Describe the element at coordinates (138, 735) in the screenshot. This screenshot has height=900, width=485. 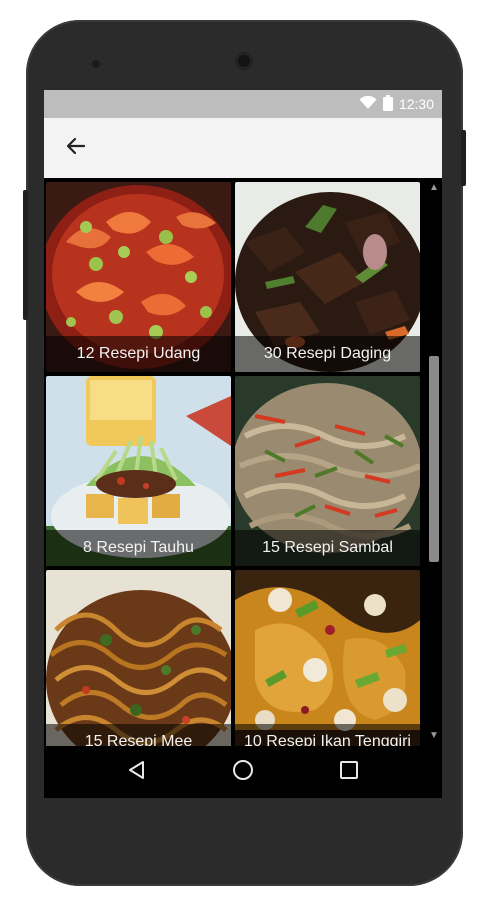
I see `recipe-label: 15 Resepi Mee` at that location.